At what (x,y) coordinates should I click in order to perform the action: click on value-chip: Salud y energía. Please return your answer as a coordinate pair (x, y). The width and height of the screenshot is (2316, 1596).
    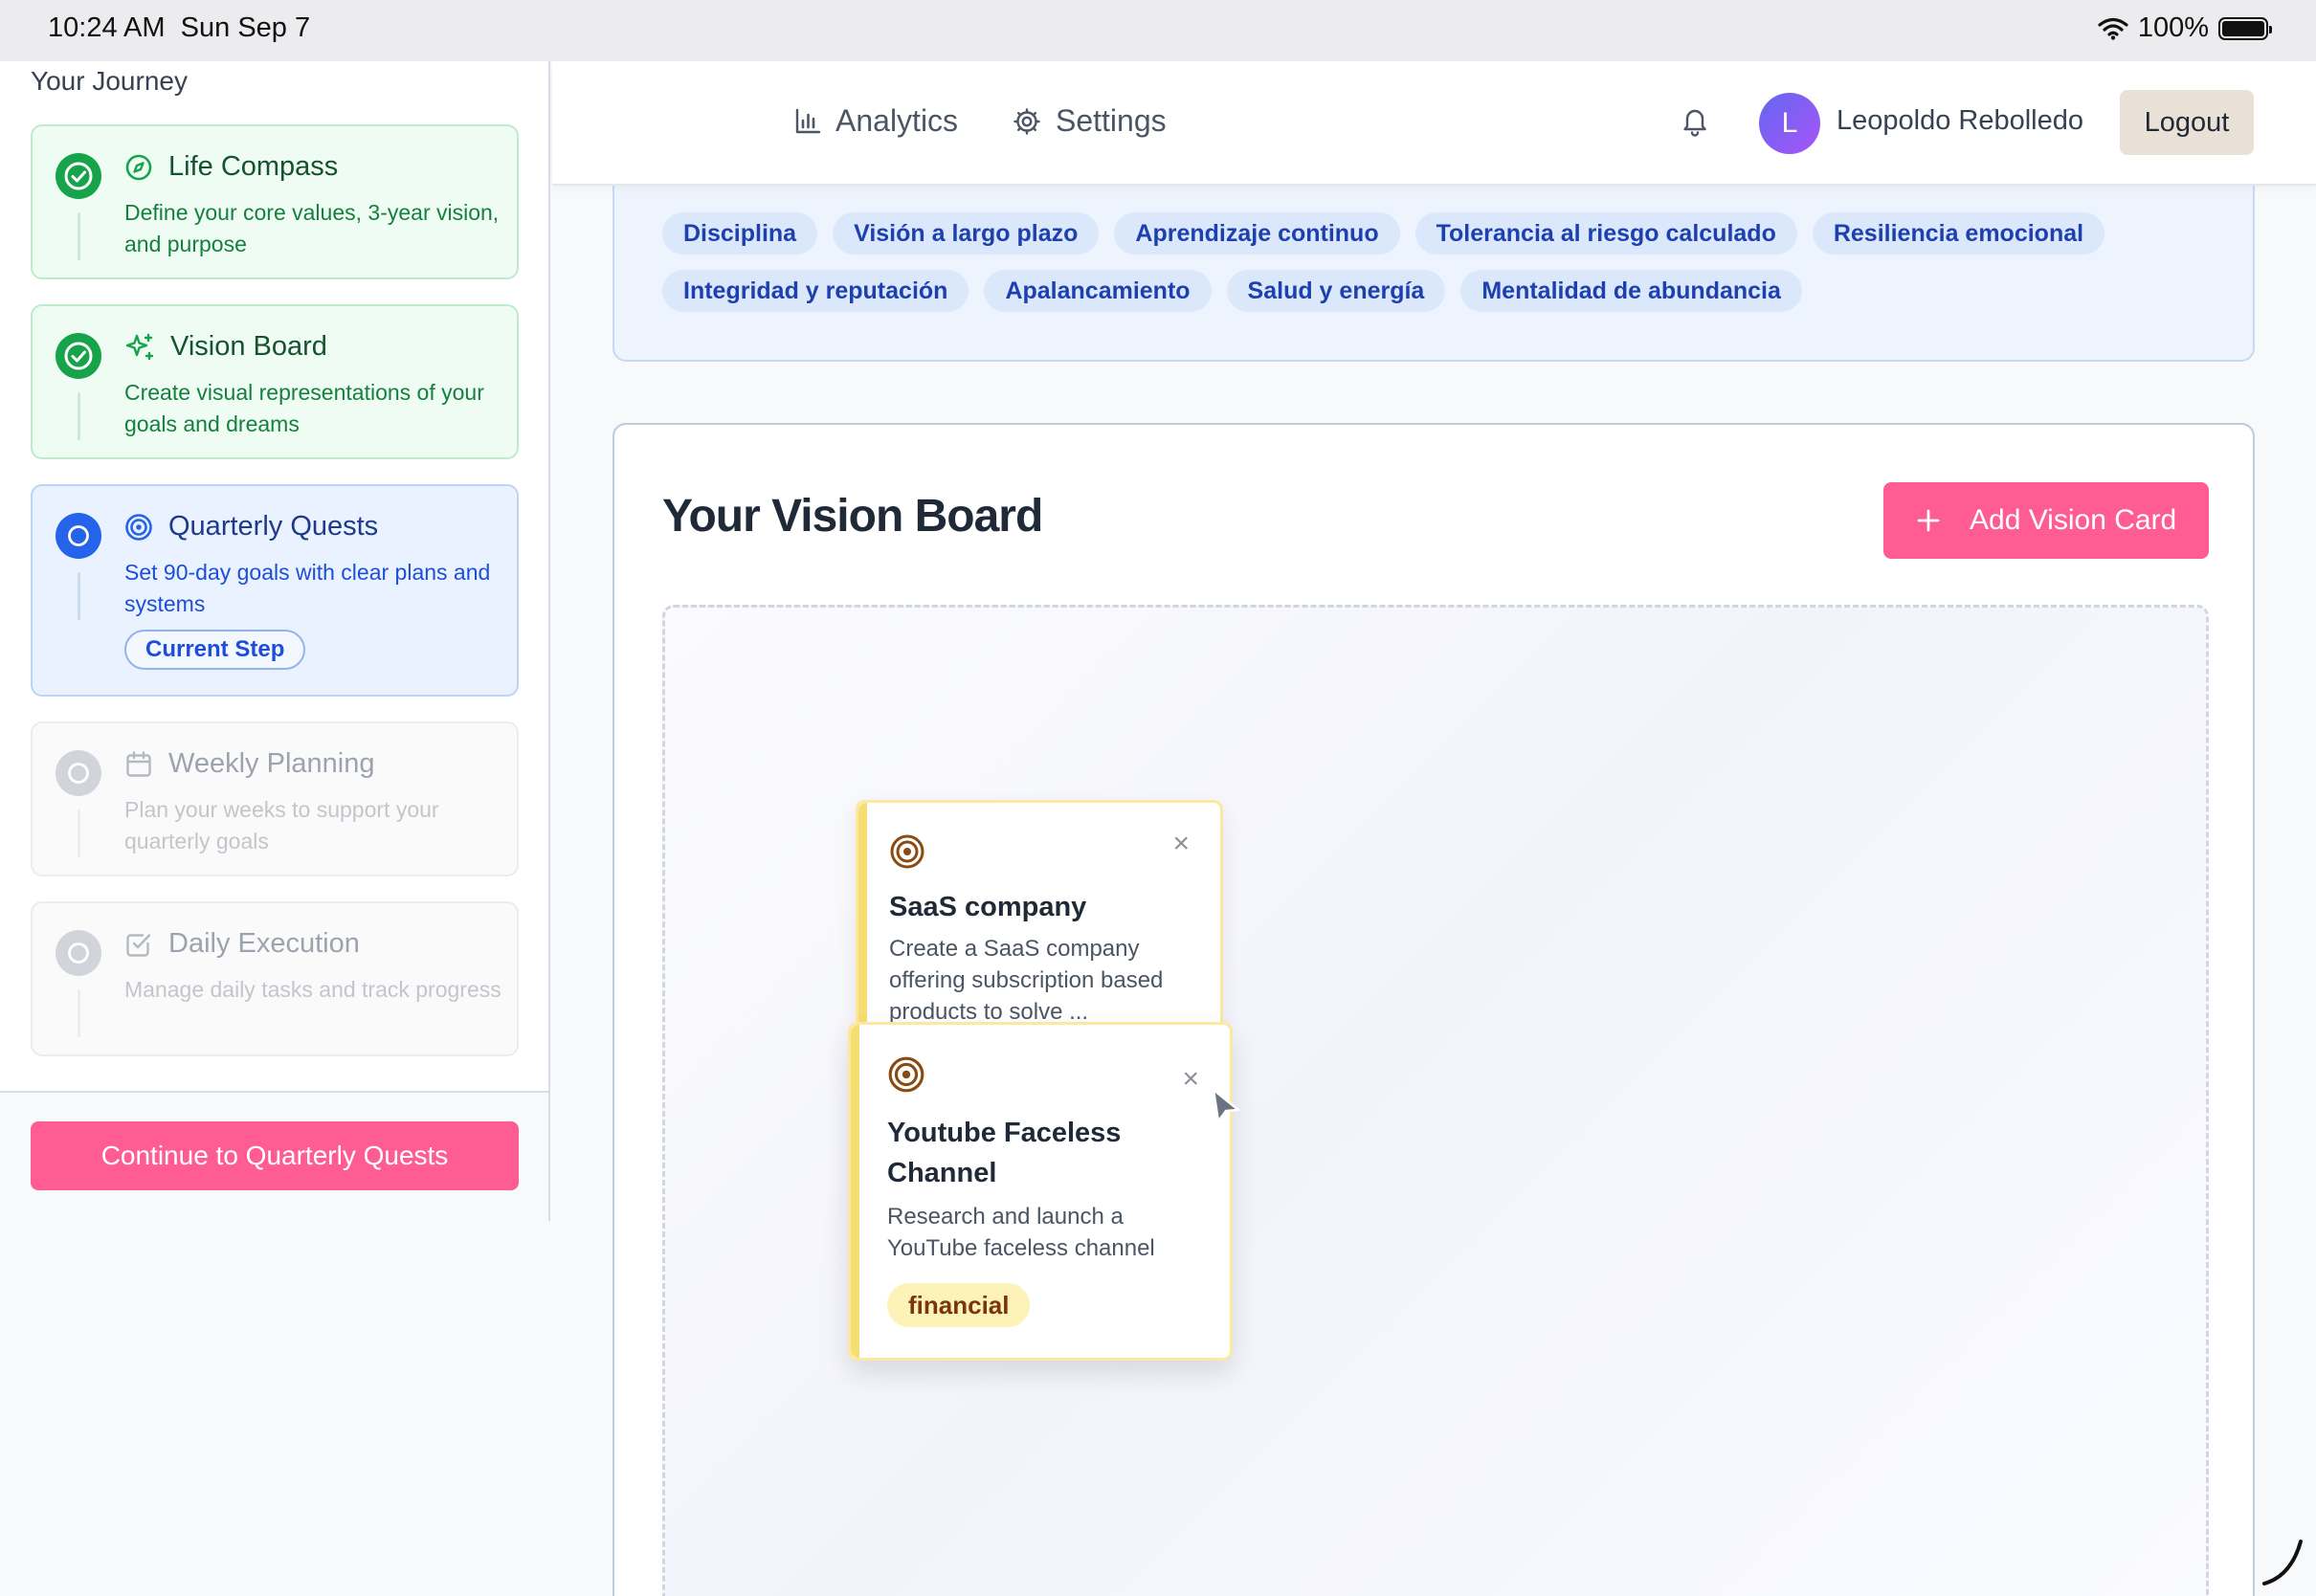
    Looking at the image, I should click on (1336, 291).